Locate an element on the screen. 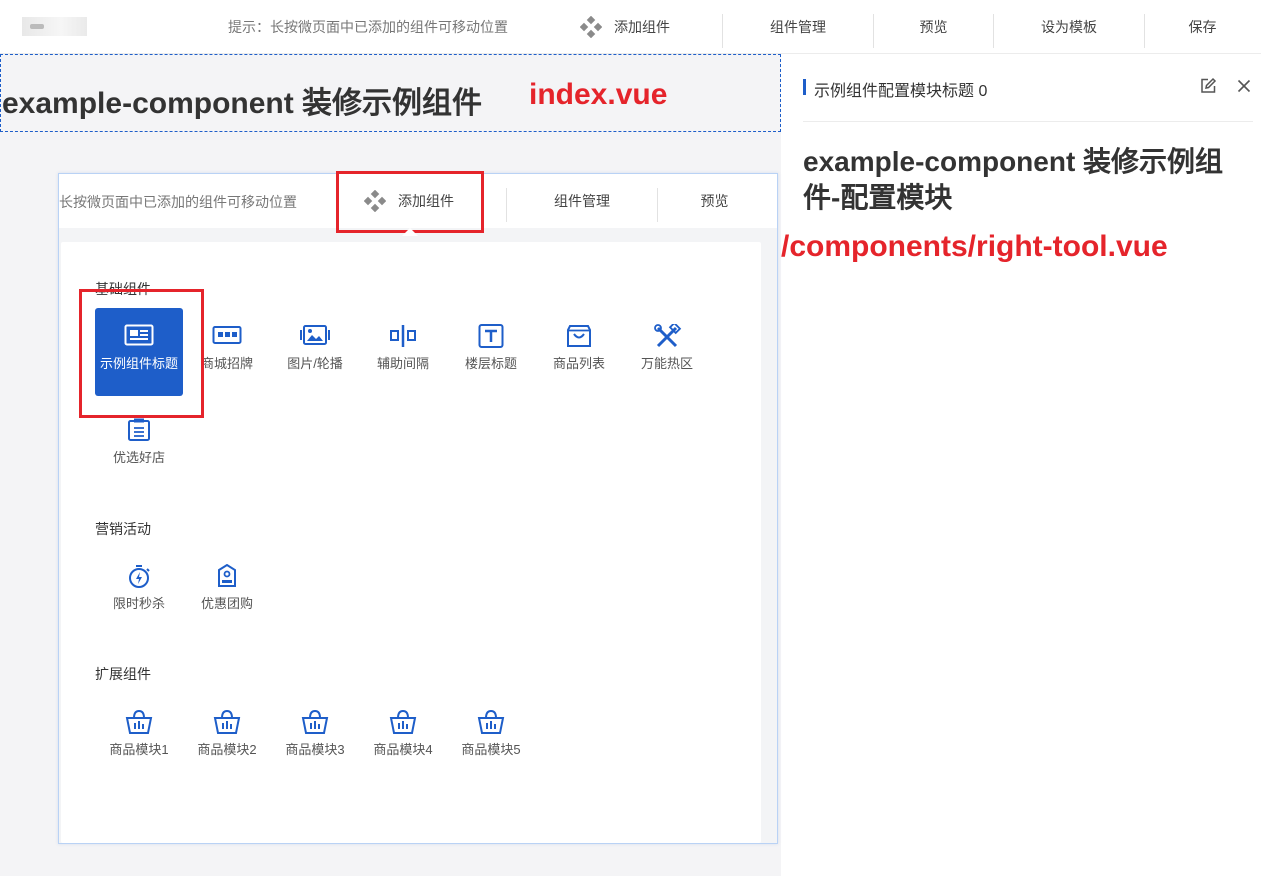 Image resolution: width=1261 pixels, height=876 pixels. logo is located at coordinates (54, 26).